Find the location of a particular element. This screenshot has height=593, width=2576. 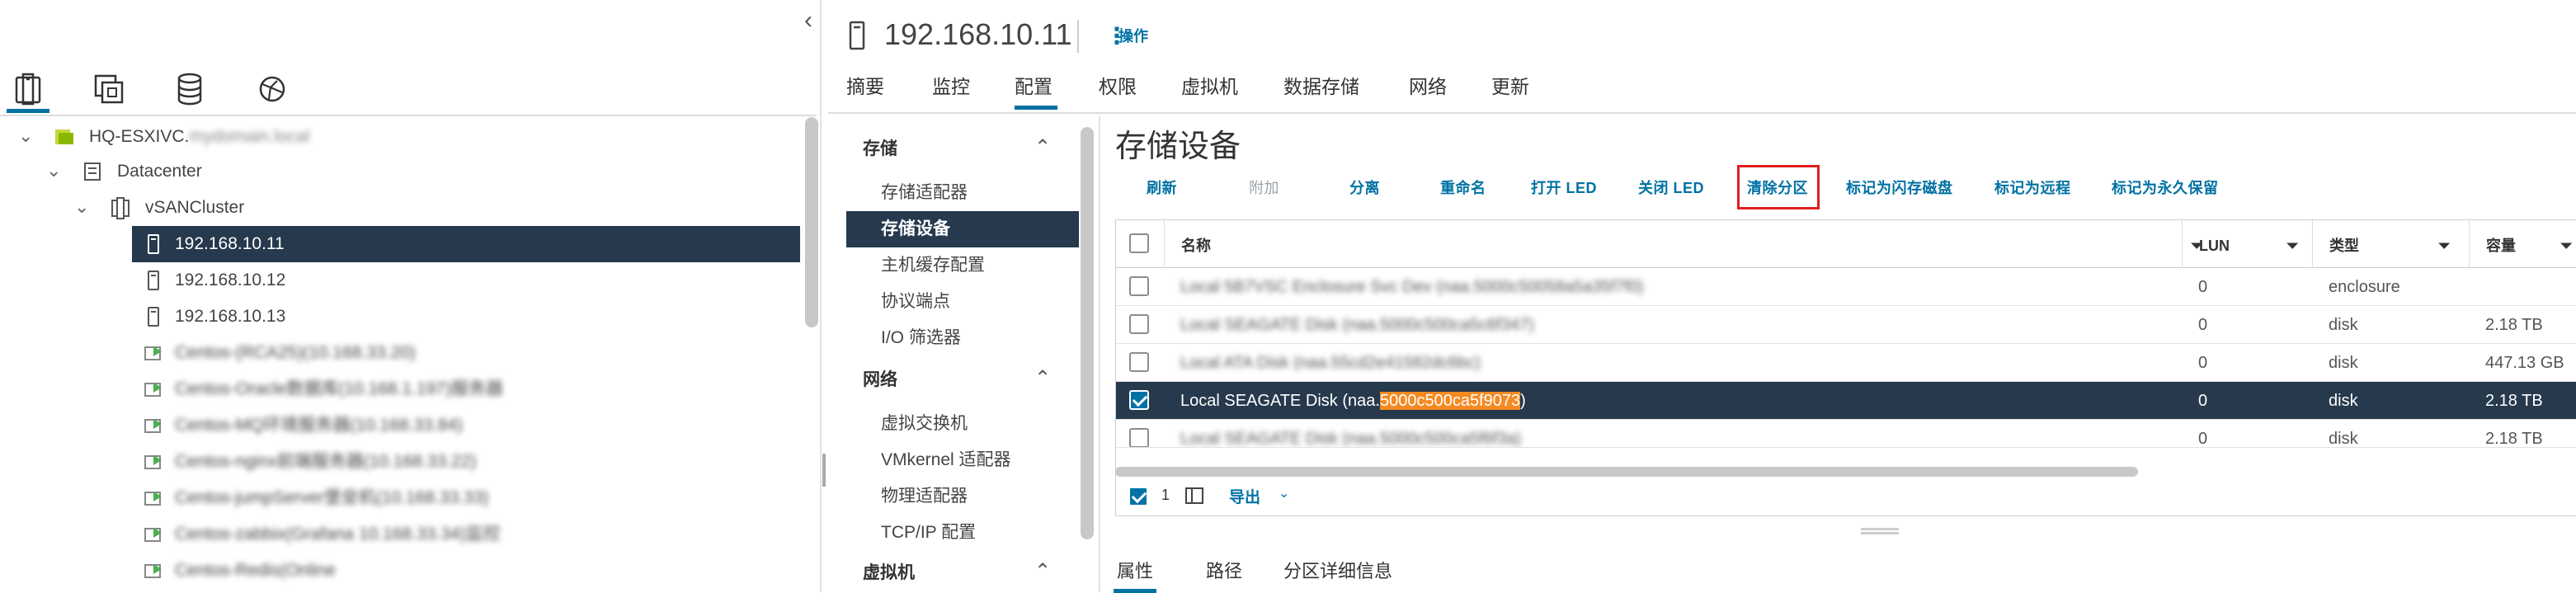

turn-on-led-button: 打开 LED is located at coordinates (1564, 188).